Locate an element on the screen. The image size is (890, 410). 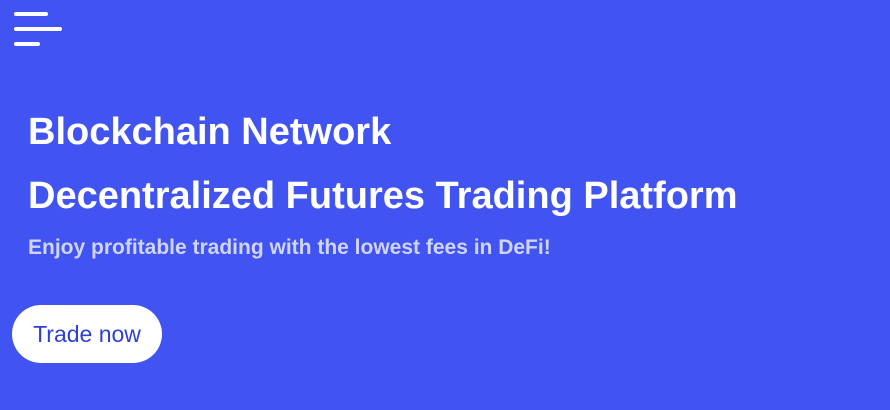
hero-title-line-1: Blockchain Network is located at coordinates (210, 132).